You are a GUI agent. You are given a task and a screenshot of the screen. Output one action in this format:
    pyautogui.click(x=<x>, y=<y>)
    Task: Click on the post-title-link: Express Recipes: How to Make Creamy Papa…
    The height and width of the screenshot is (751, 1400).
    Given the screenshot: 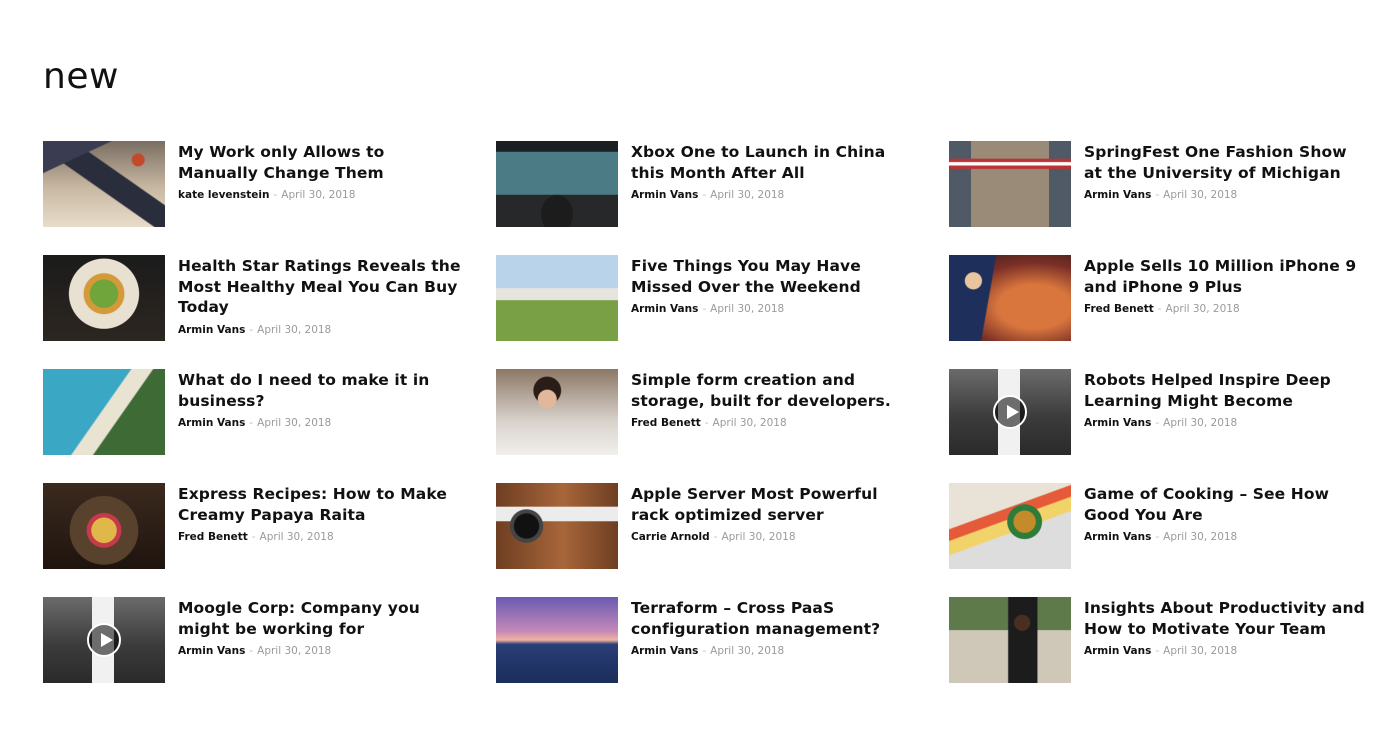 What is the action you would take?
    pyautogui.click(x=320, y=504)
    